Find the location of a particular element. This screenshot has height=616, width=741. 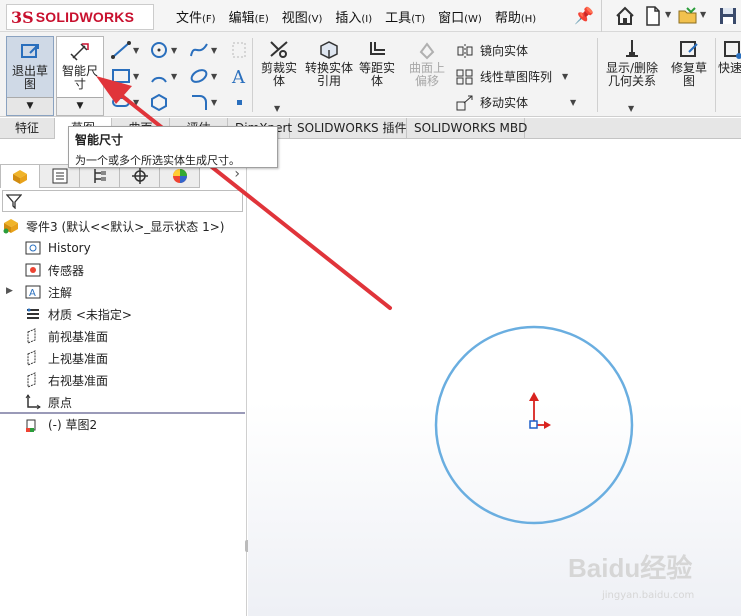

spline-tool-icon is located at coordinates (199, 50).